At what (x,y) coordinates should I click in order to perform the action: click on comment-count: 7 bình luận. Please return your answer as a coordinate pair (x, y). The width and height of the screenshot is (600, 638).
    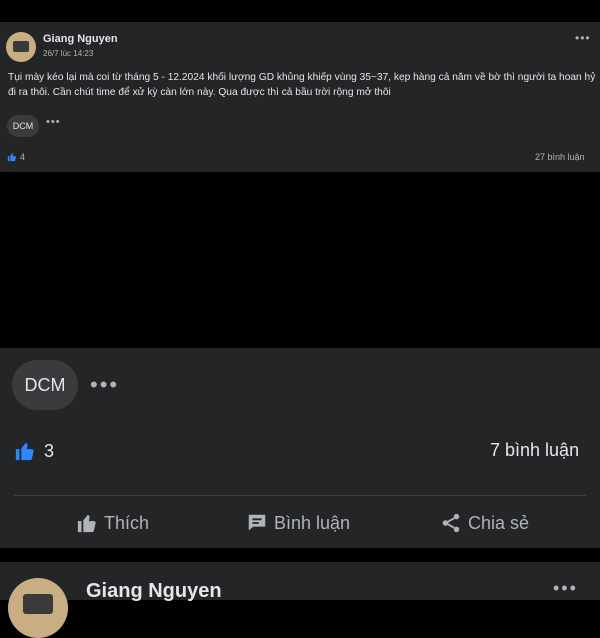
    Looking at the image, I should click on (534, 450).